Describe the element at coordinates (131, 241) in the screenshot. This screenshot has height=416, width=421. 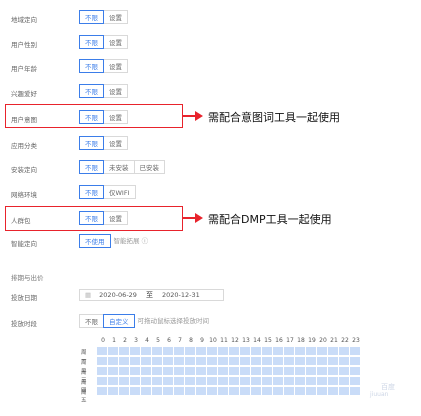
I see `option-smart-expand: 智能拓展 ⓘ` at that location.